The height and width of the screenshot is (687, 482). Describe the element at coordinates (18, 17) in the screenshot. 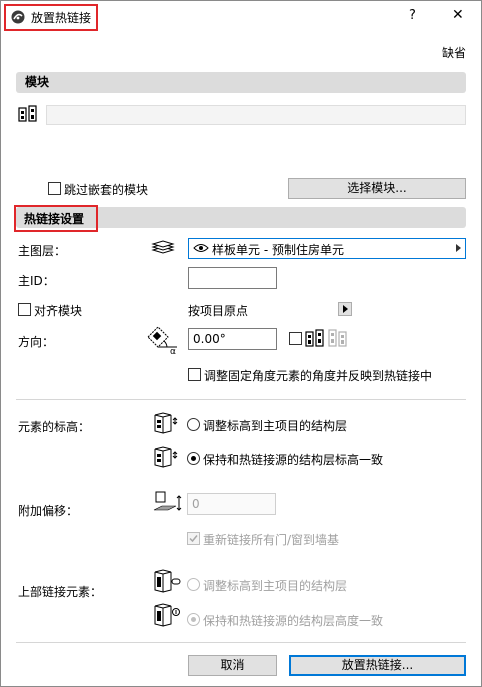

I see `app-logo-icon` at that location.